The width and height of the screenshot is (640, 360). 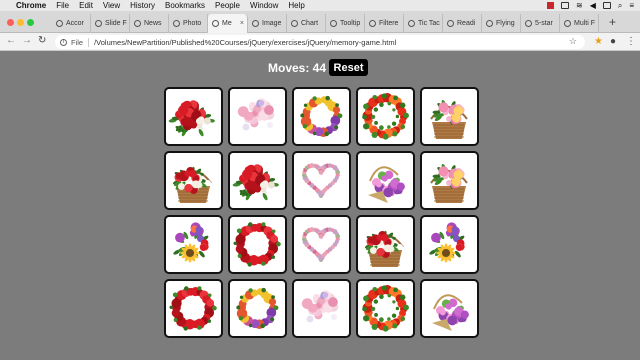 I want to click on wifi-icon: ≋, so click(x=579, y=5).